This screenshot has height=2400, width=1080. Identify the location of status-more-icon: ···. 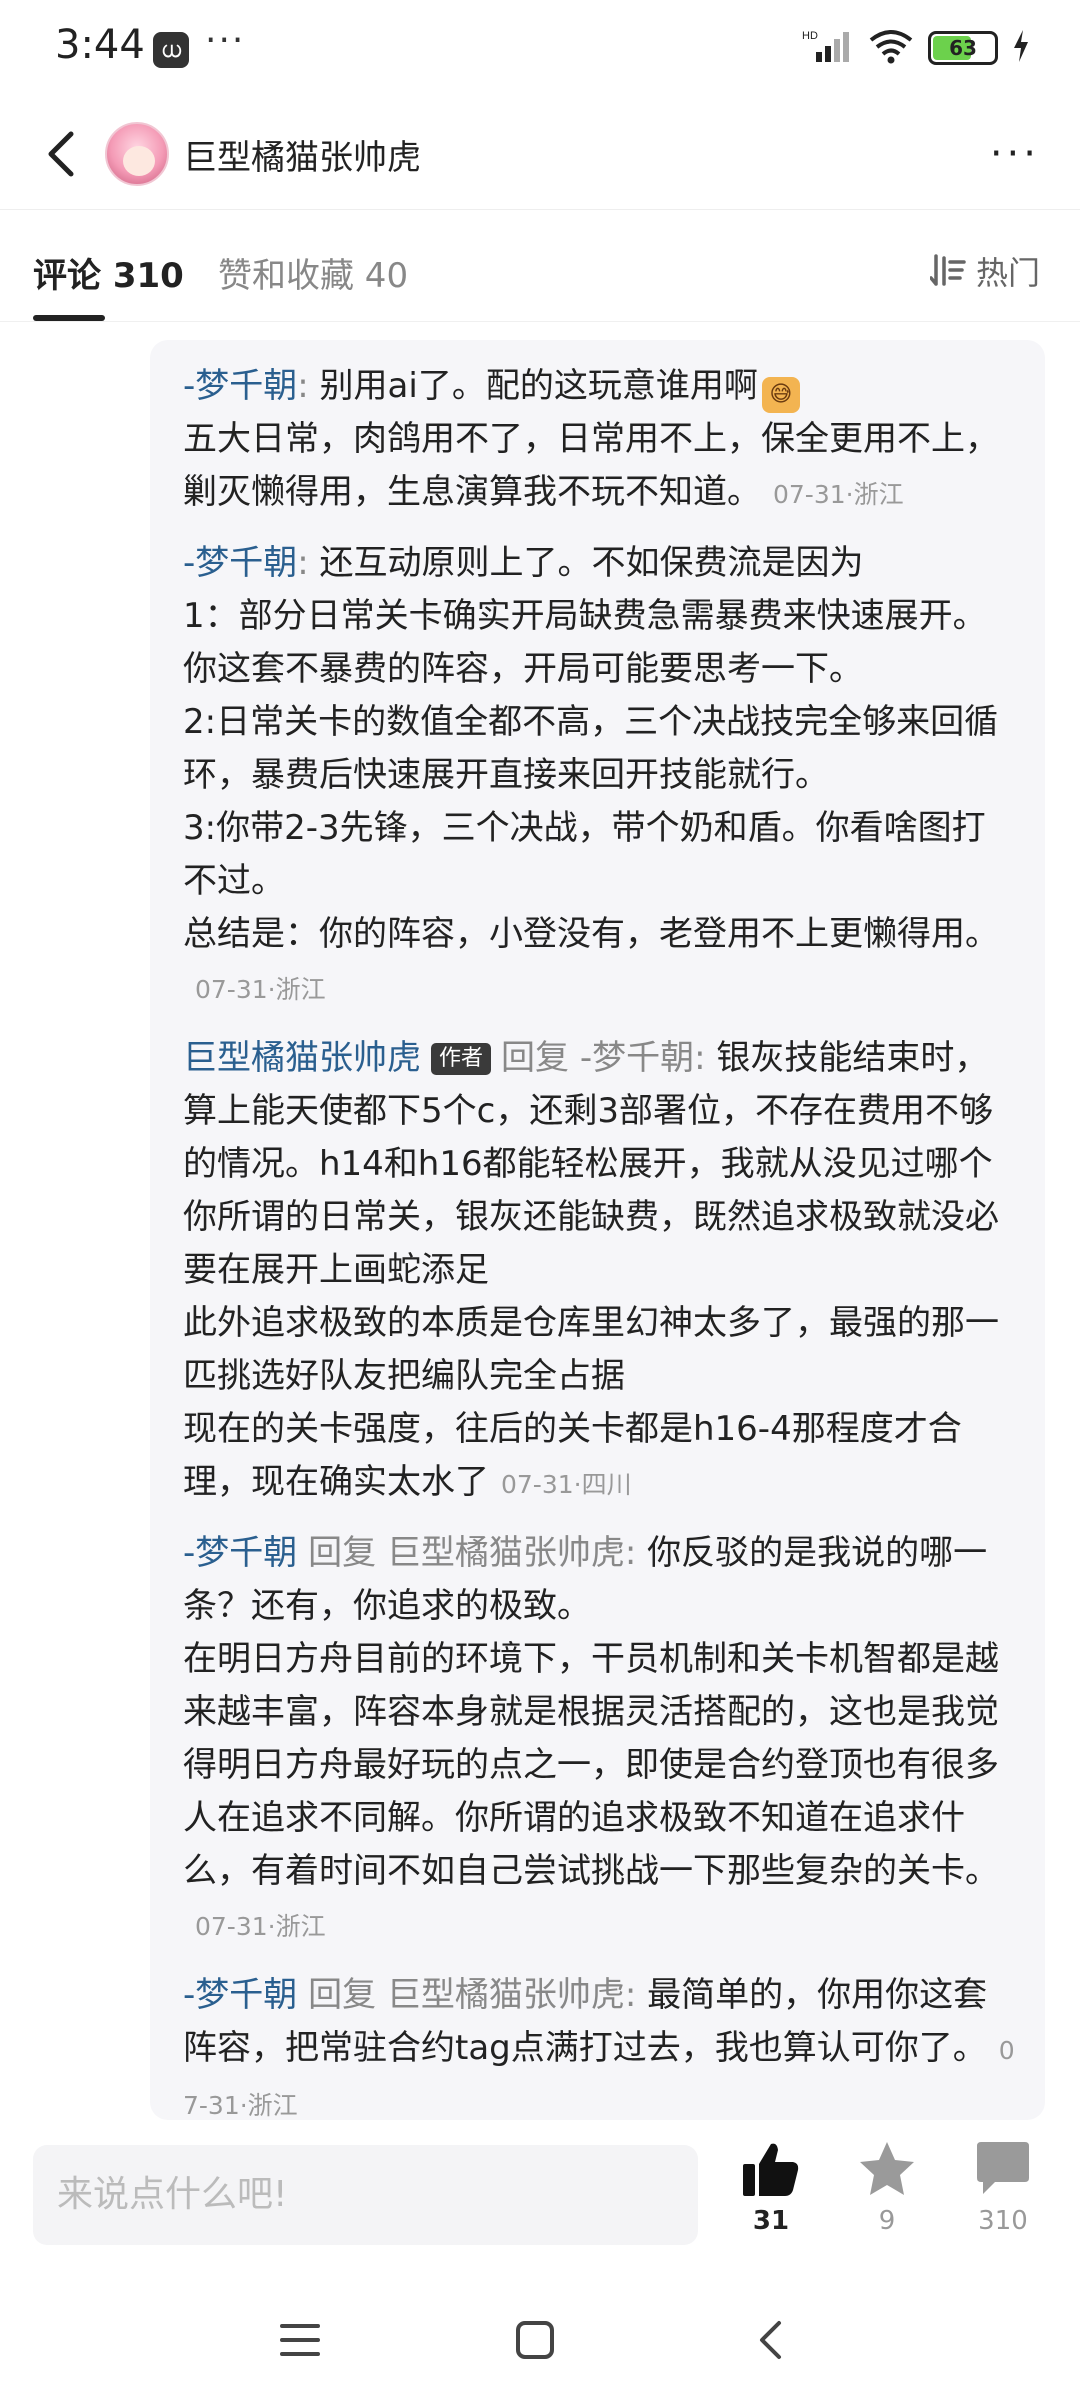
(225, 40).